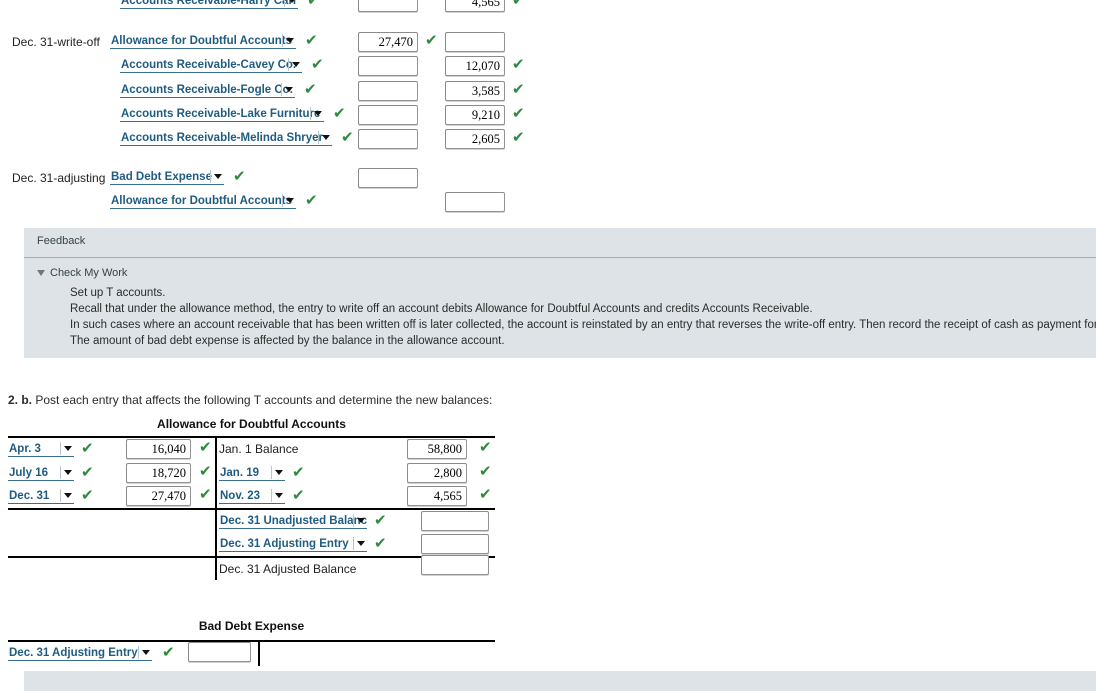 The image size is (1096, 691). I want to click on select-label: Accounts Receivable-Lake Furniture, so click(221, 114).